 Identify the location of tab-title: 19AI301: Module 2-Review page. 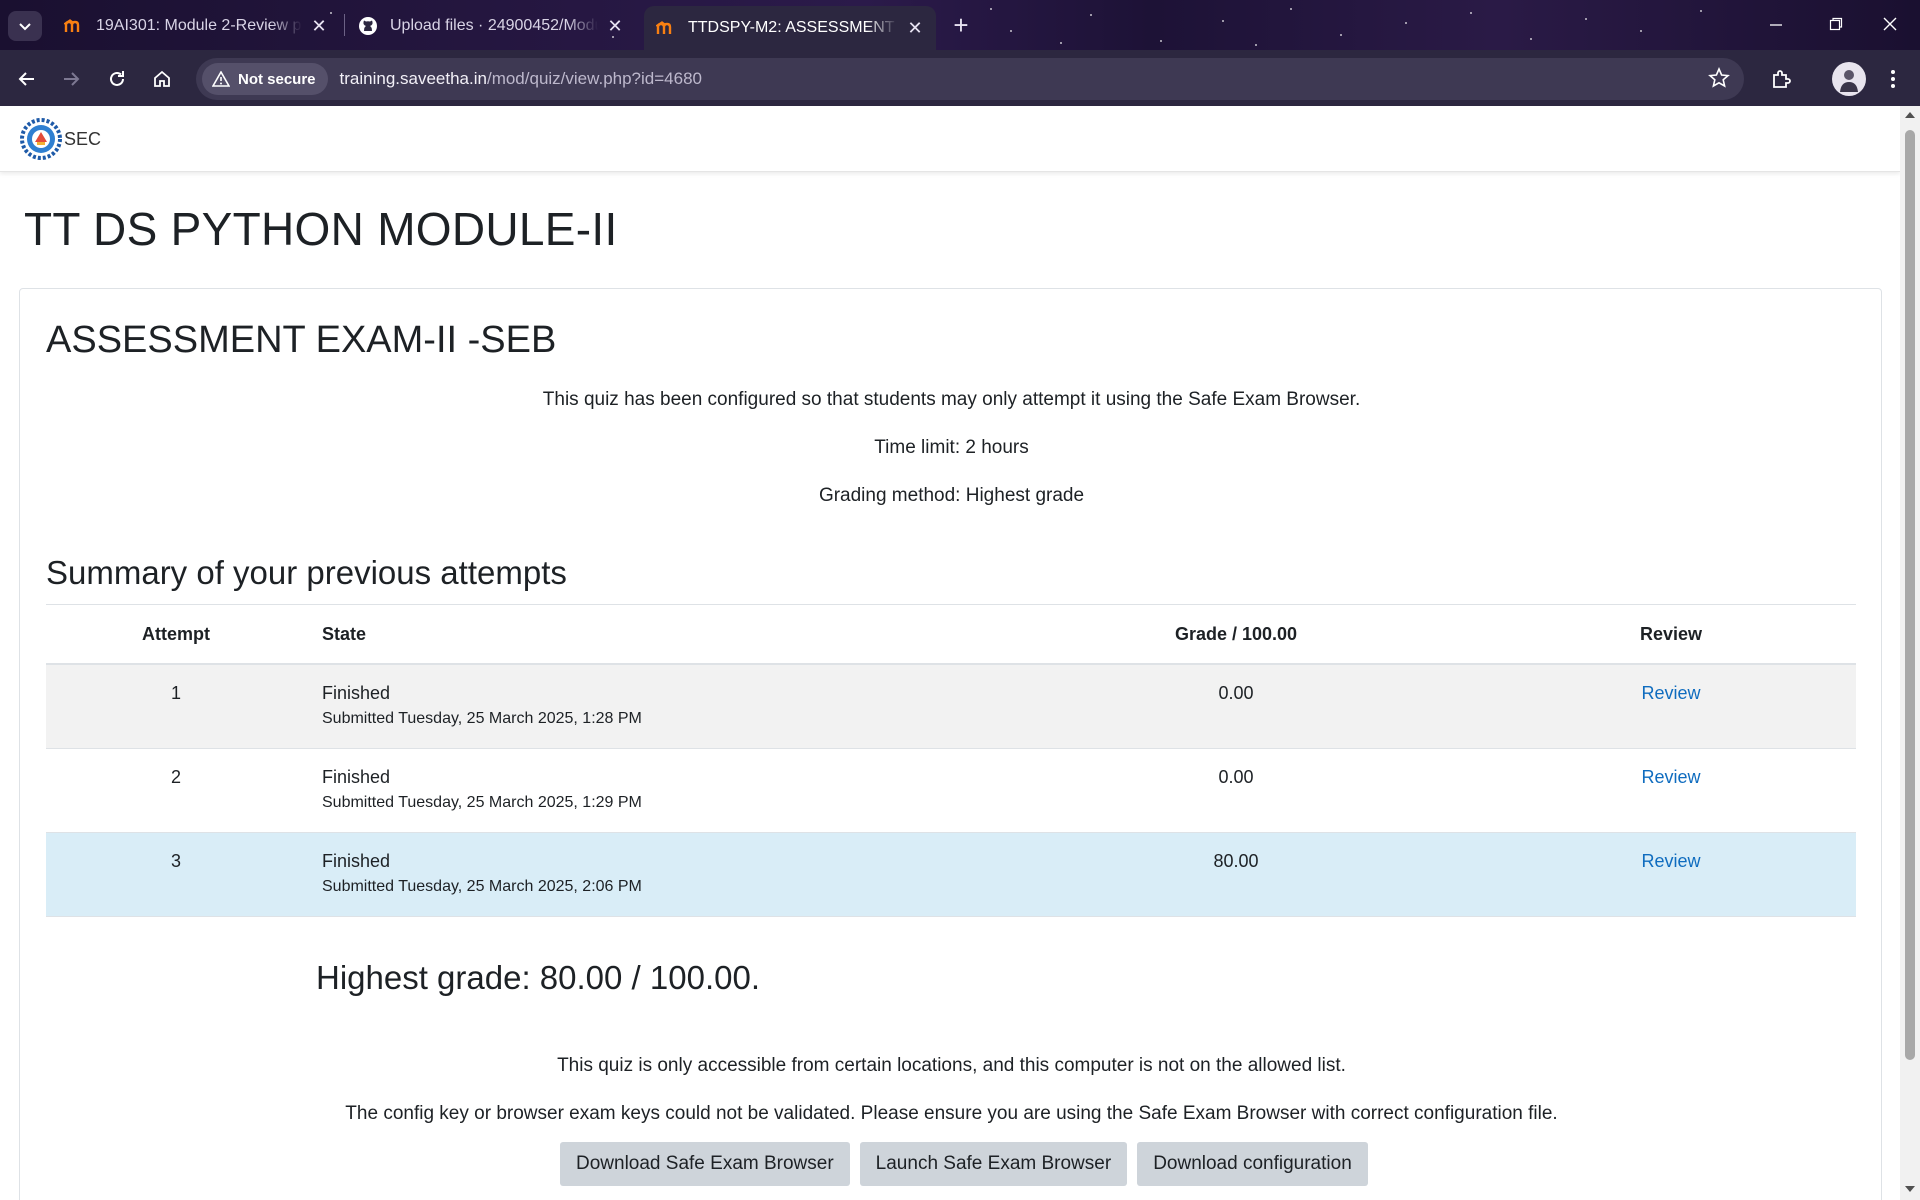
(199, 25).